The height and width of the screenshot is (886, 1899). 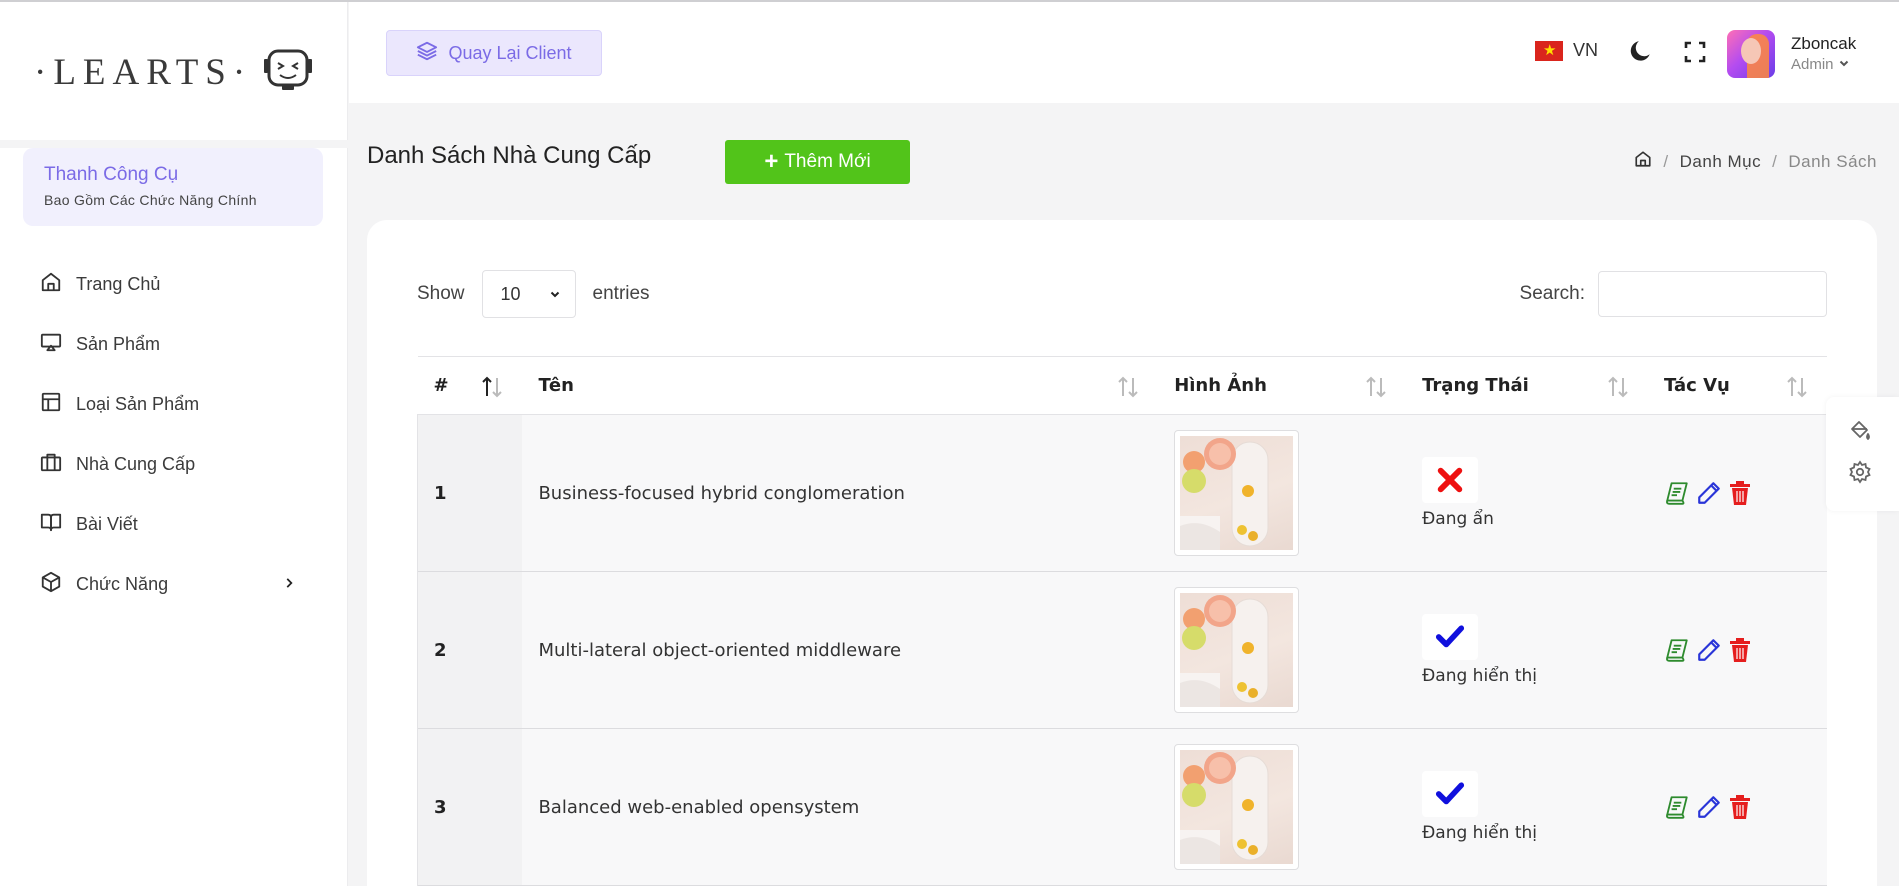 I want to click on sidebar-item-label: Loại Sản Phẩm, so click(x=138, y=403).